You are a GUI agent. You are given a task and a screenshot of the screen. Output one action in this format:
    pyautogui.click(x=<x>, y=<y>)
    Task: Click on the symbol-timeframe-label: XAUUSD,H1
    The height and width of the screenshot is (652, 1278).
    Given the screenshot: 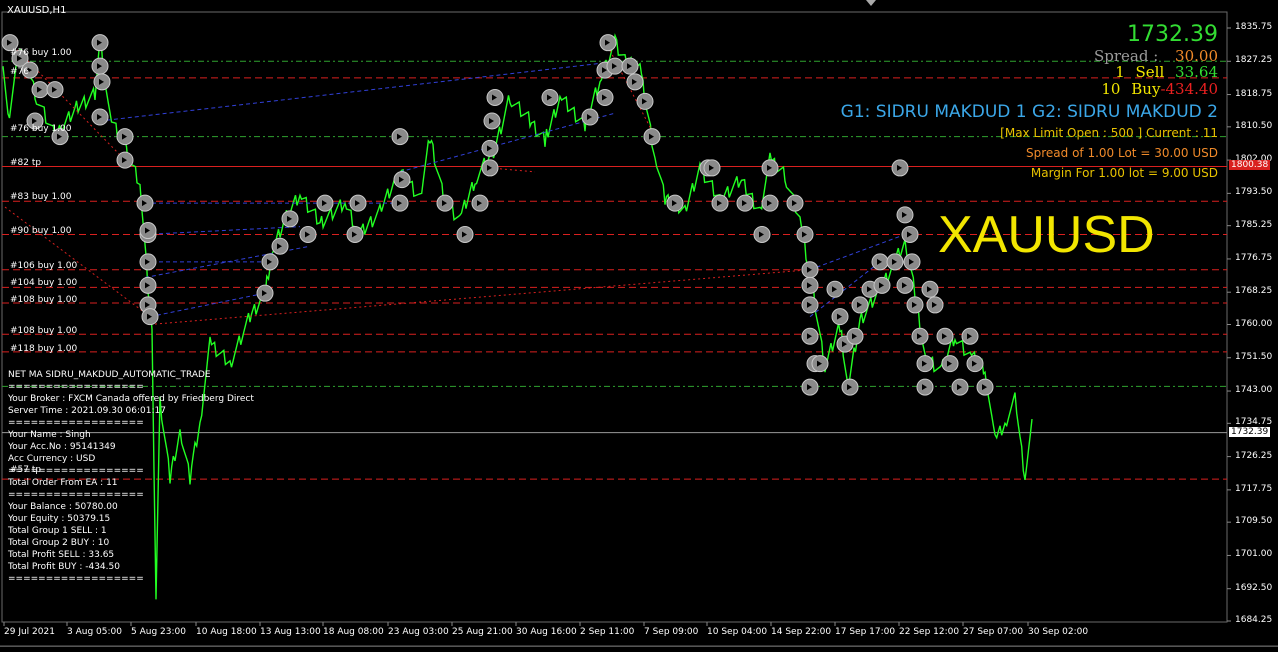 What is the action you would take?
    pyautogui.click(x=37, y=10)
    